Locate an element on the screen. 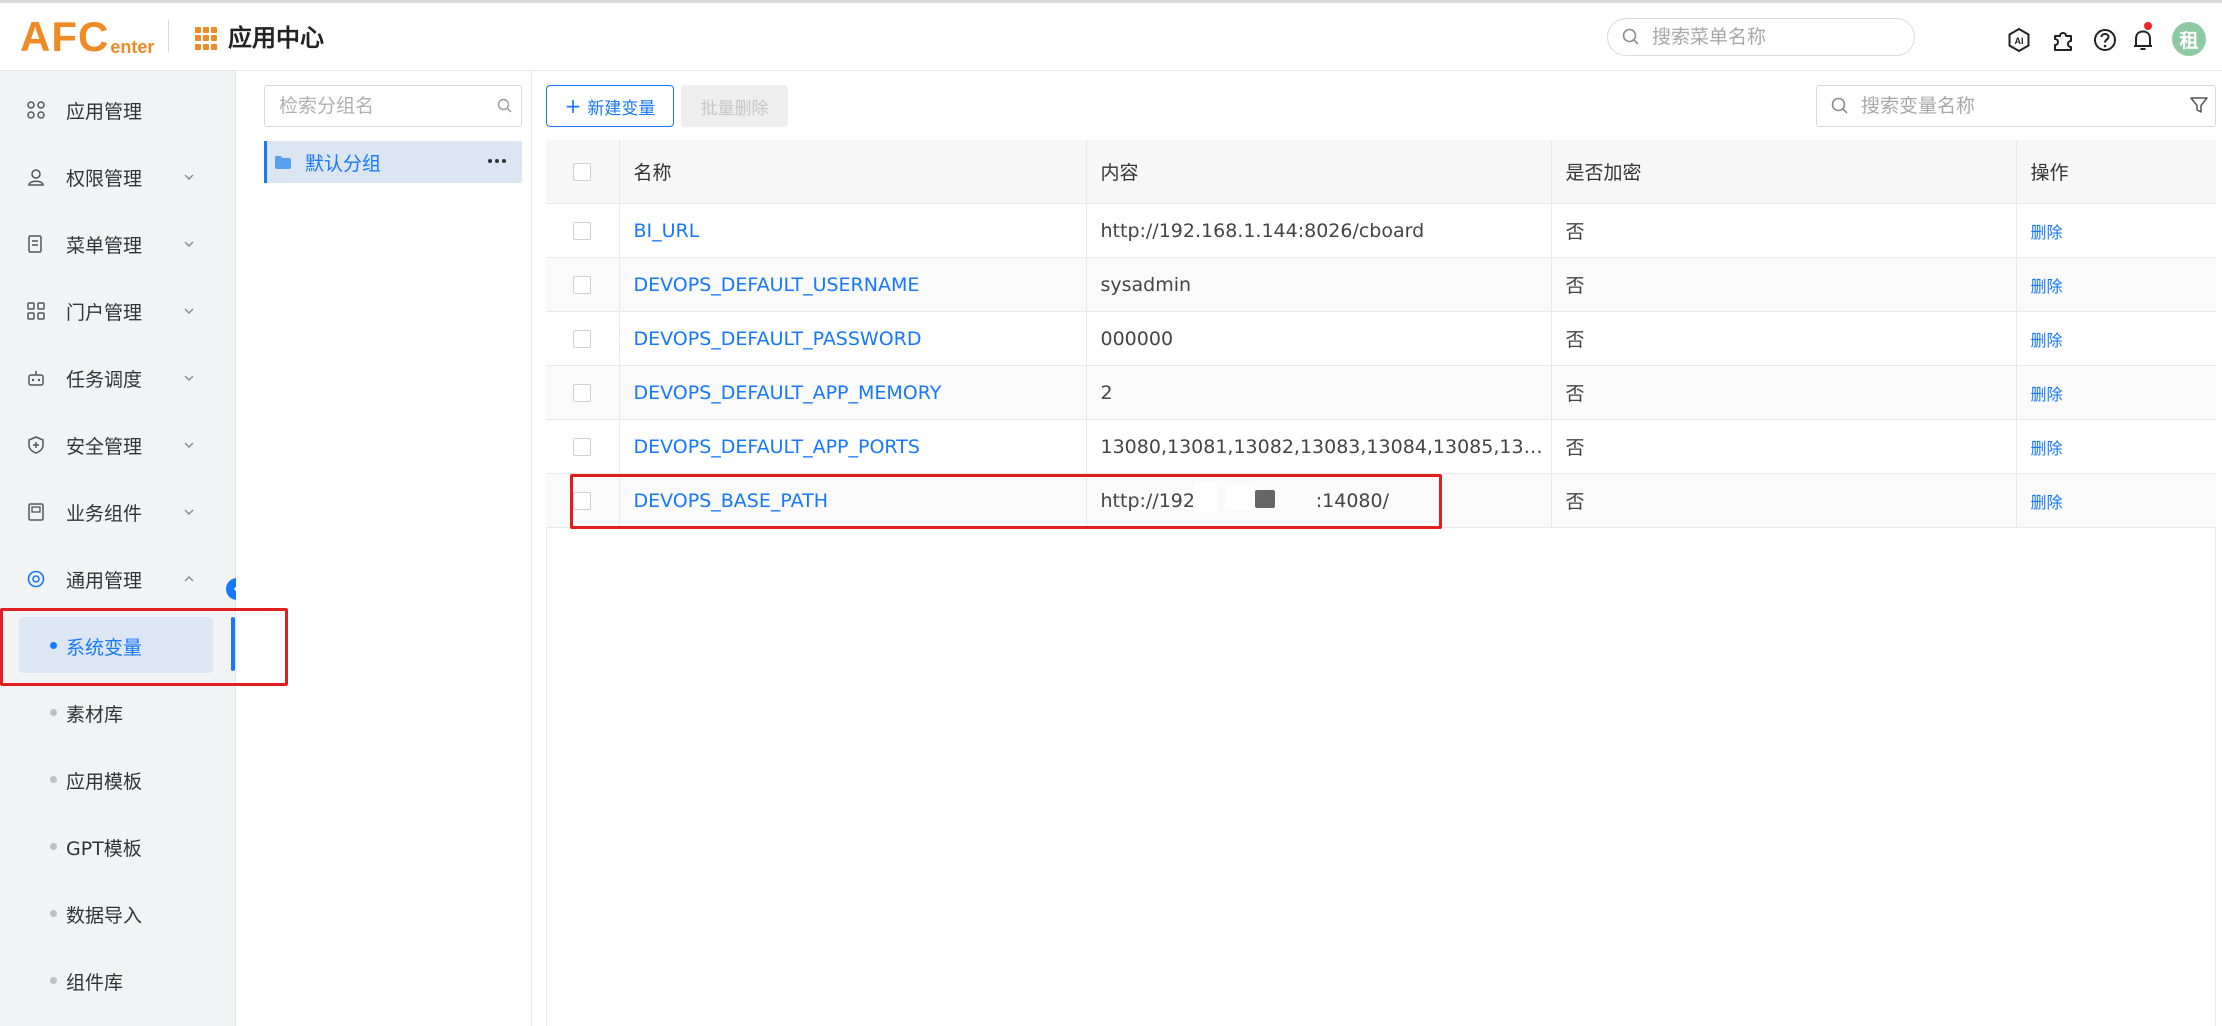  svg-text: AI is located at coordinates (2019, 41).